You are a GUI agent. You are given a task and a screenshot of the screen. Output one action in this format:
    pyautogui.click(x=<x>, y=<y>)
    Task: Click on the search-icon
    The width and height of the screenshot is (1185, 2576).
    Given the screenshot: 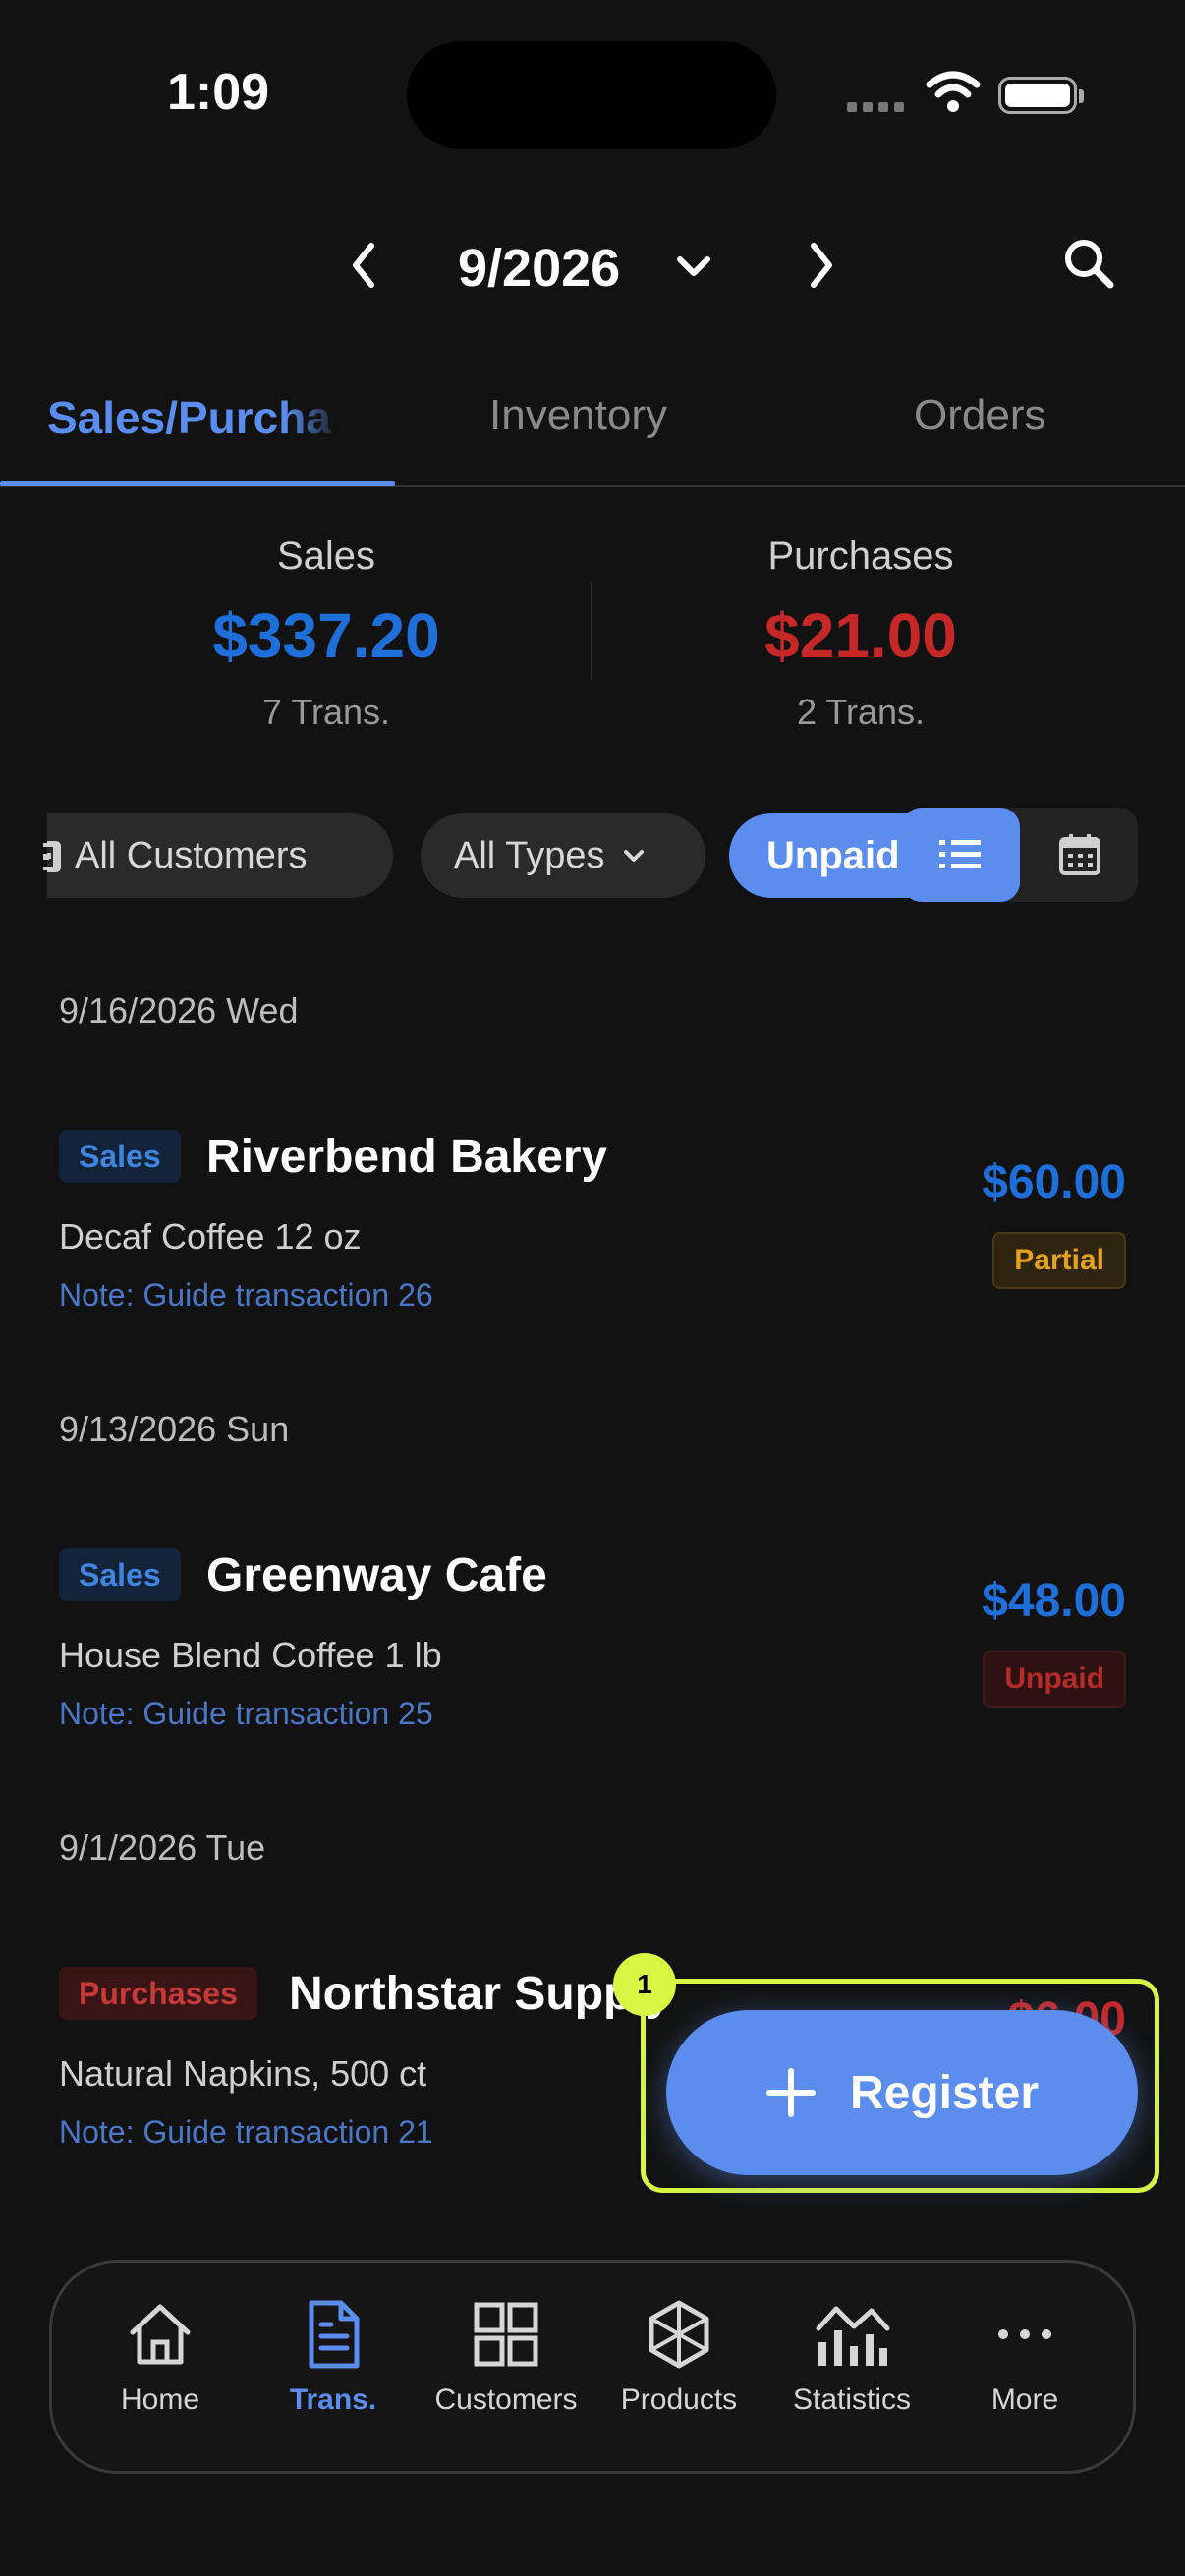 What is the action you would take?
    pyautogui.click(x=1088, y=263)
    